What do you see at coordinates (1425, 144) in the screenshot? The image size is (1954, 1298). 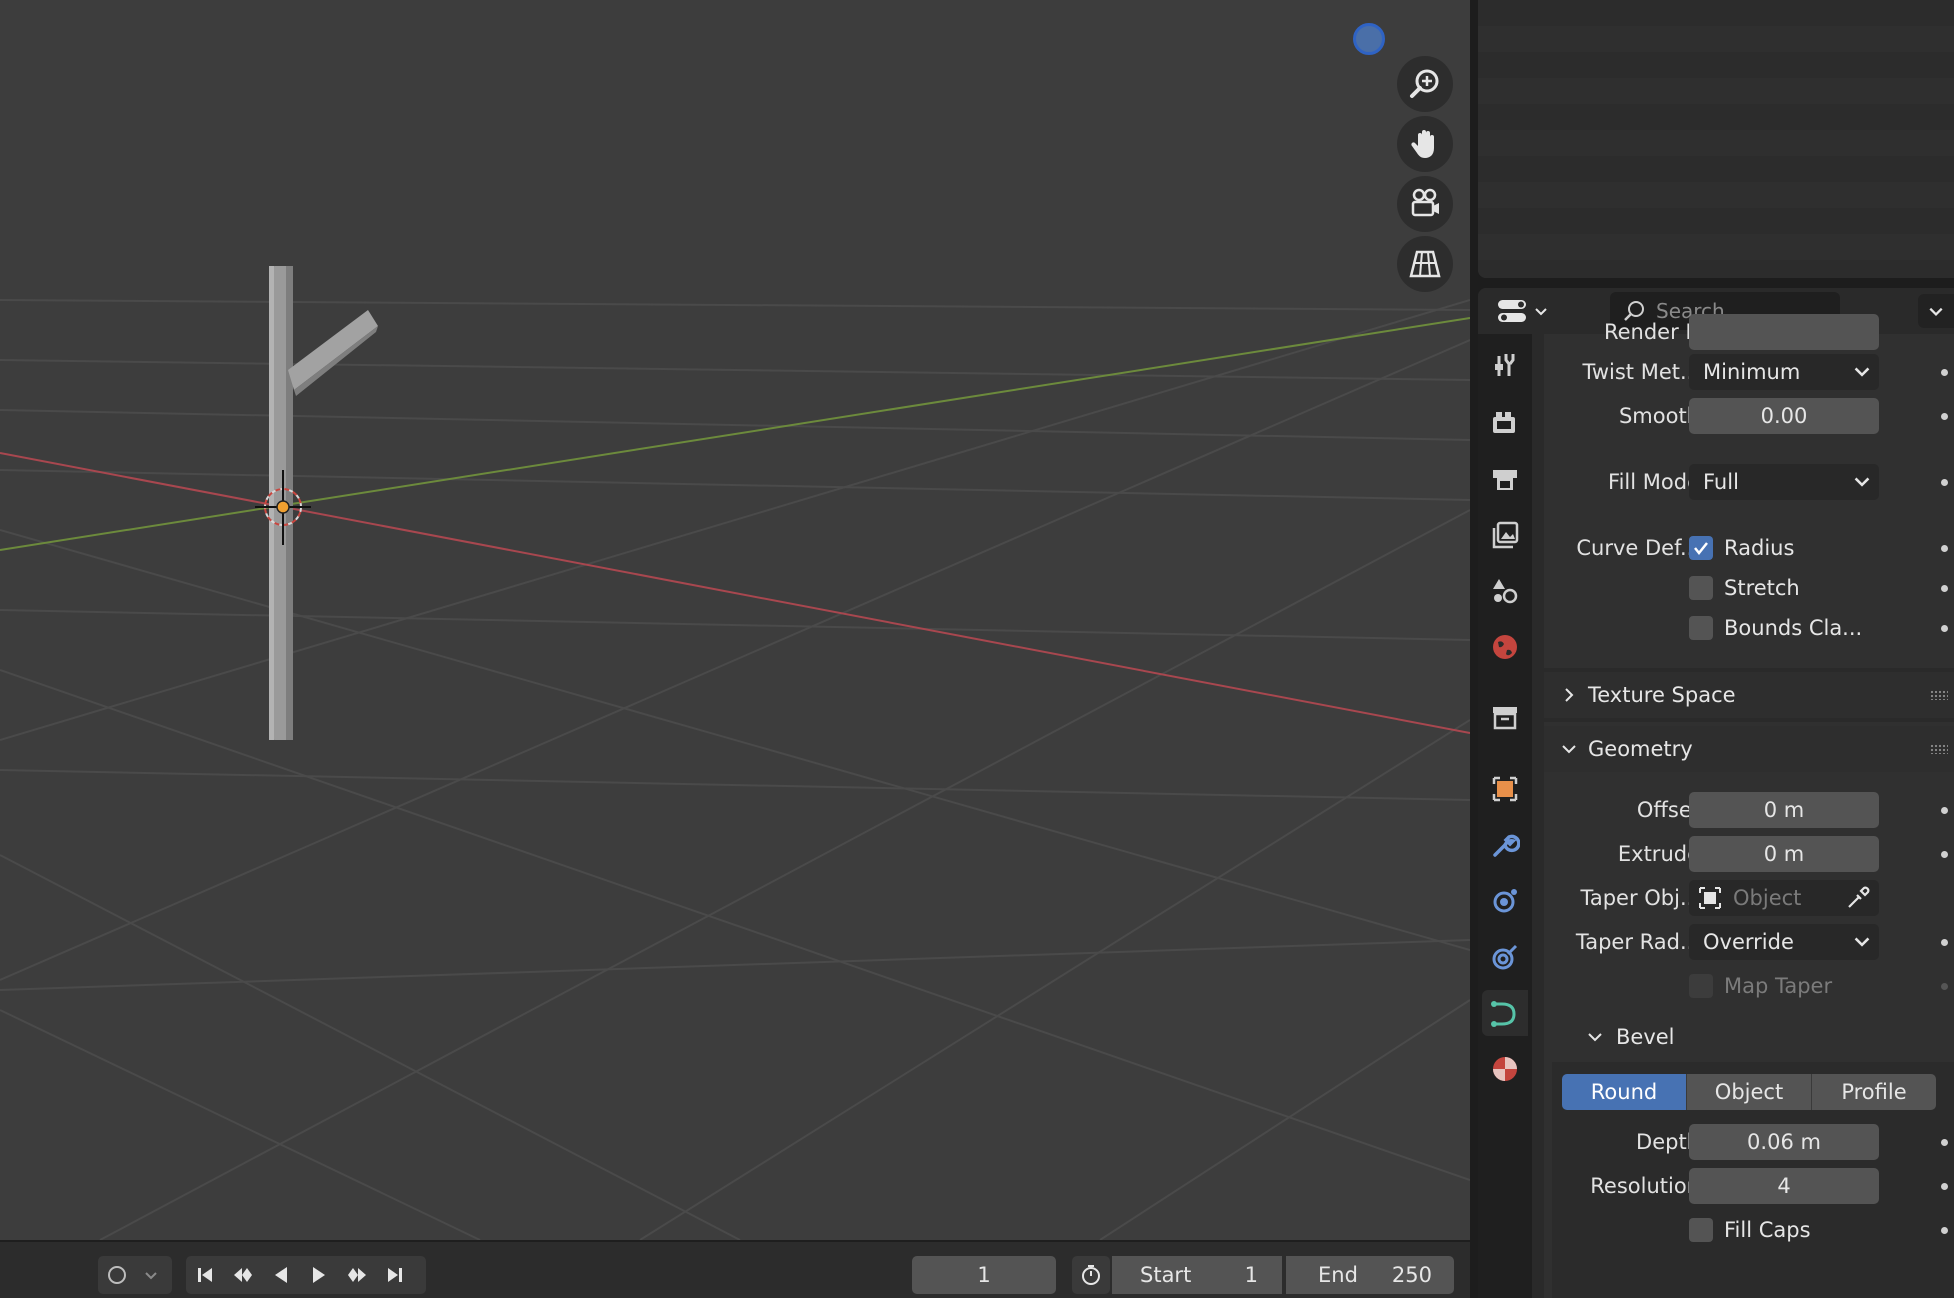 I see `pan-button` at bounding box center [1425, 144].